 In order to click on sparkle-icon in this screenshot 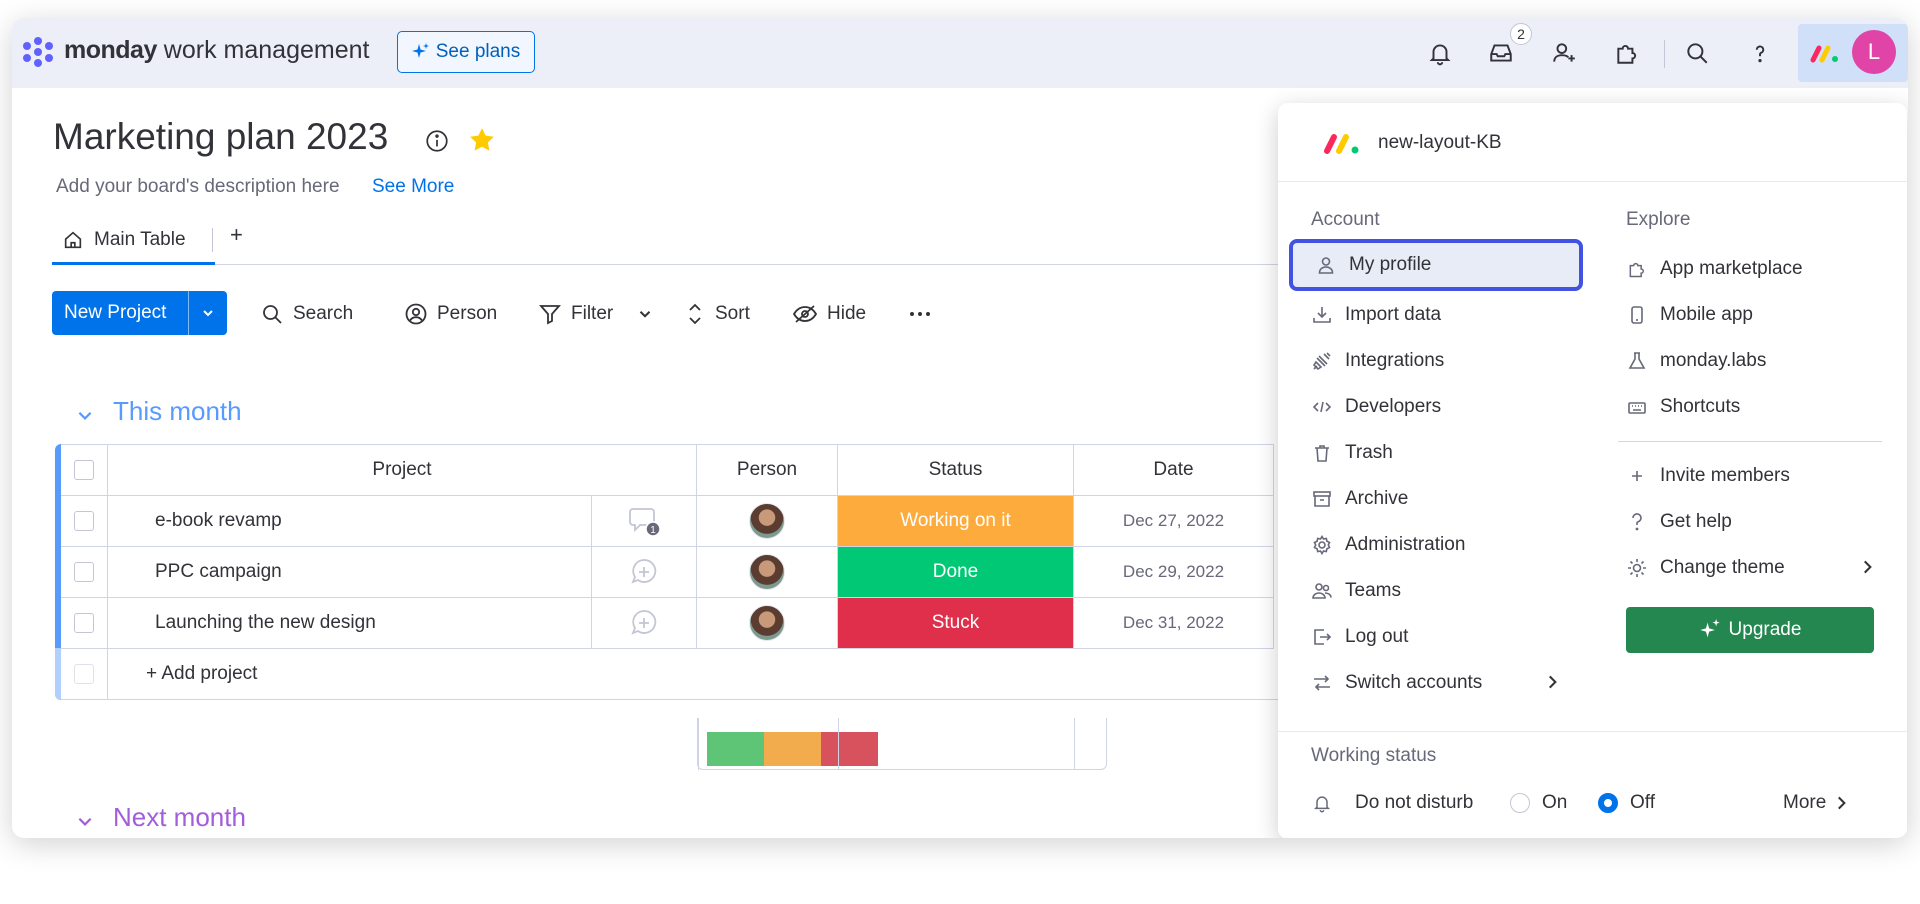, I will do `click(1709, 628)`.